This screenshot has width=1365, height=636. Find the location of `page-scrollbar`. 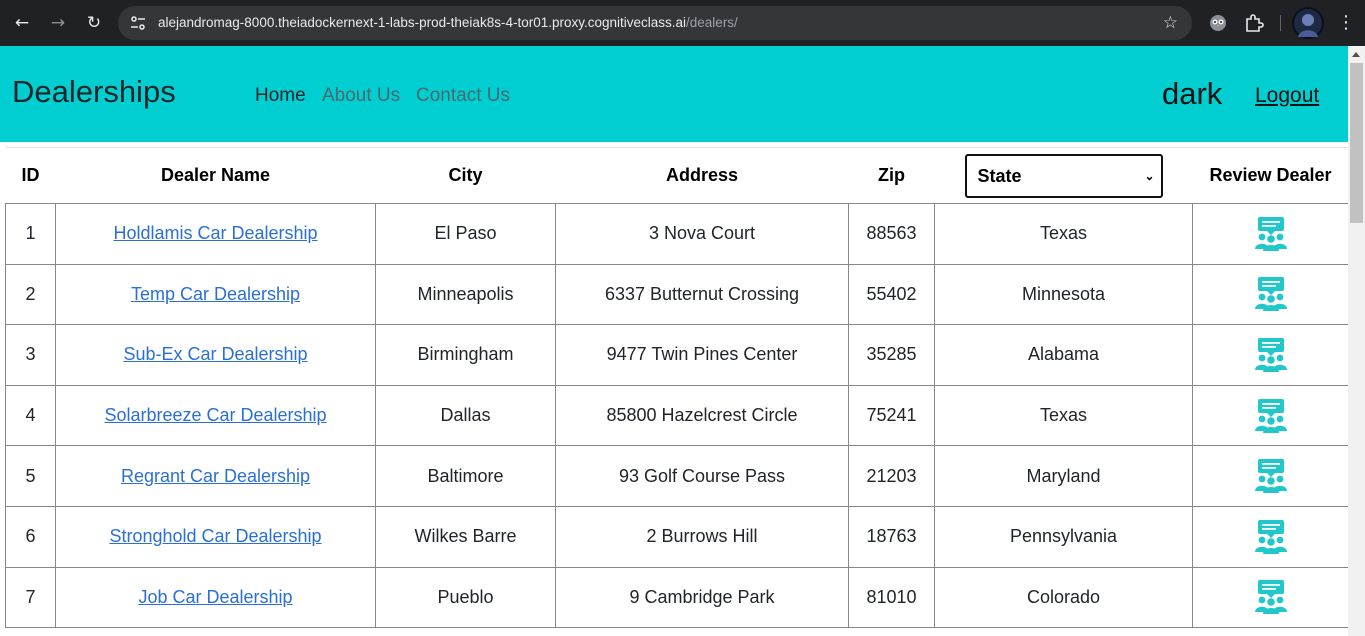

page-scrollbar is located at coordinates (1356, 341).